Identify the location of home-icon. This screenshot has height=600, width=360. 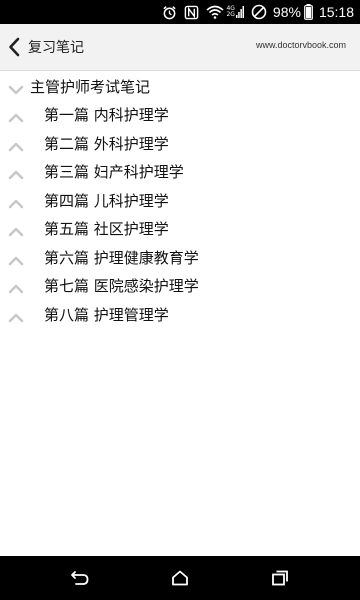
(180, 578).